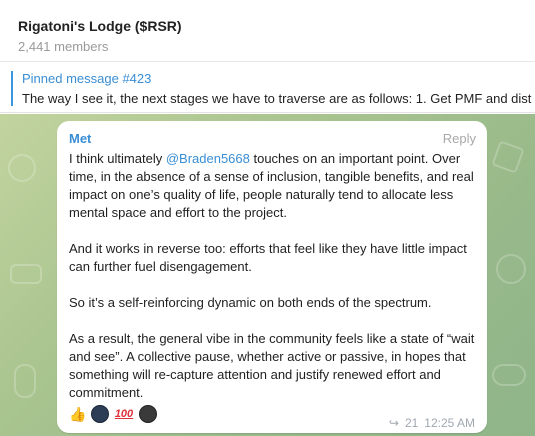  I want to click on message-author: Met, so click(80, 138).